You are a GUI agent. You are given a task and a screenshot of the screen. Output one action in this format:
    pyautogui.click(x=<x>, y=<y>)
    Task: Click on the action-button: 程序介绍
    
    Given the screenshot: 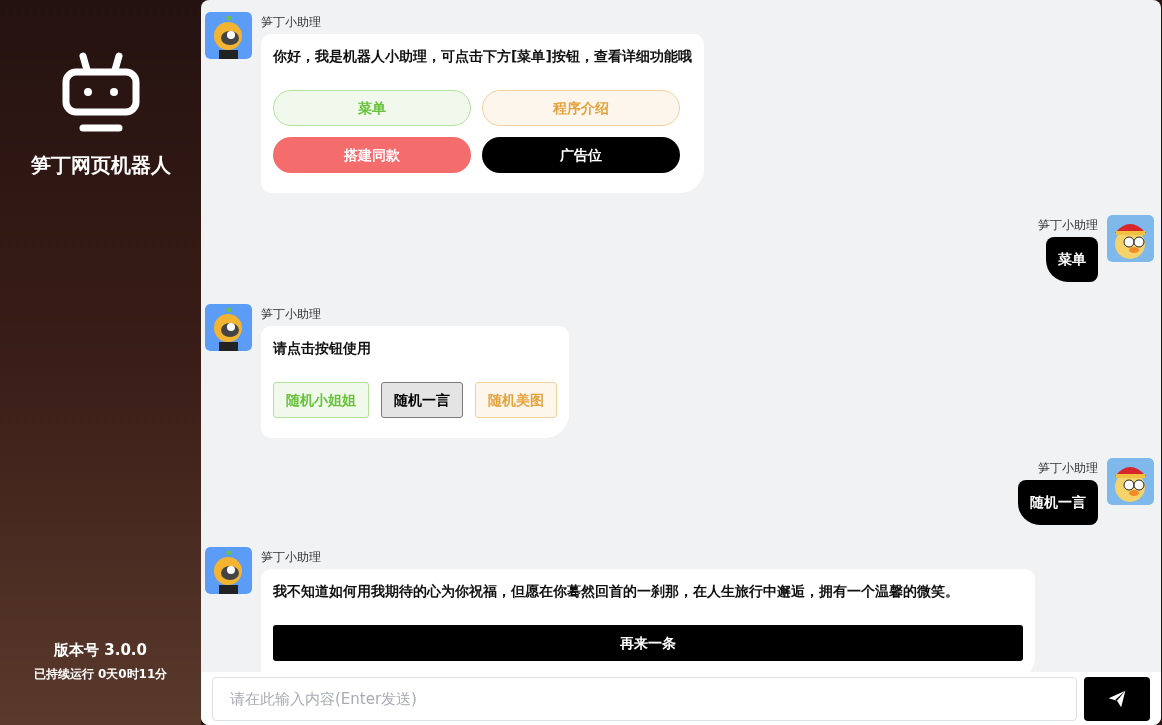 What is the action you would take?
    pyautogui.click(x=581, y=108)
    